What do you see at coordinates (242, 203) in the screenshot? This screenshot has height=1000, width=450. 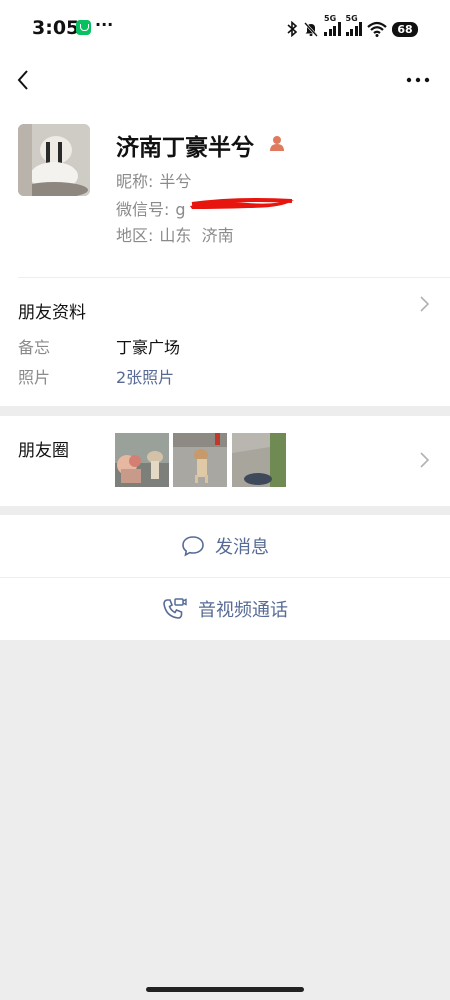 I see `redaction-scribble` at bounding box center [242, 203].